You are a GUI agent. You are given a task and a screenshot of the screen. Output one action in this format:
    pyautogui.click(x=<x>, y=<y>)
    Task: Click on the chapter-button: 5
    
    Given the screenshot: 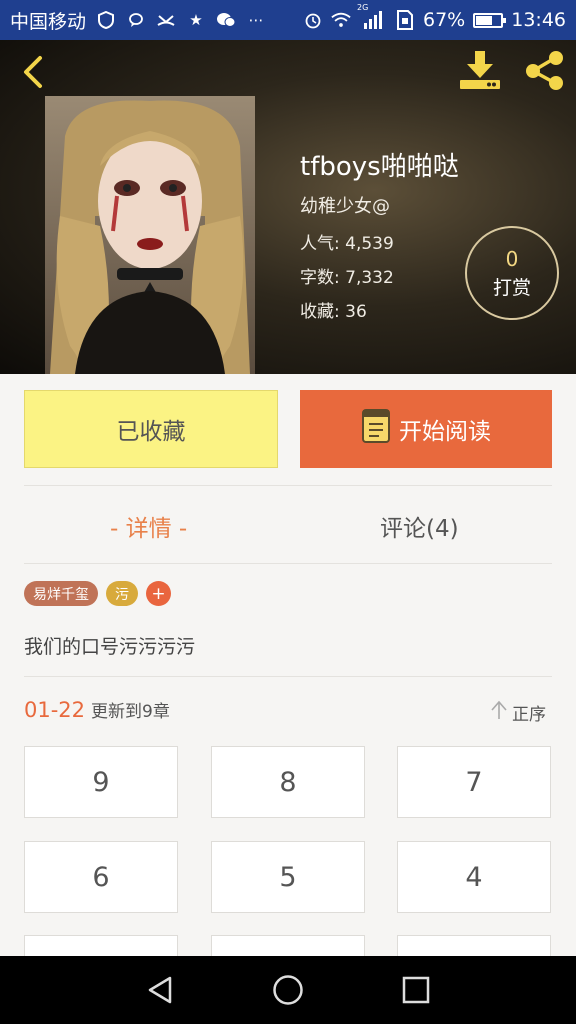 What is the action you would take?
    pyautogui.click(x=288, y=877)
    